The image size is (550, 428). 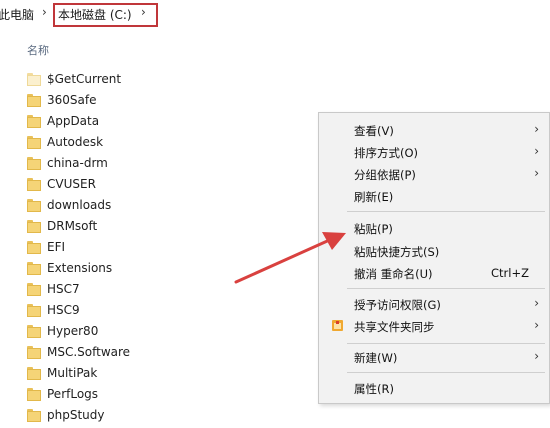 What do you see at coordinates (510, 273) in the screenshot?
I see `menu-item-shortcut: Ctrl+Z` at bounding box center [510, 273].